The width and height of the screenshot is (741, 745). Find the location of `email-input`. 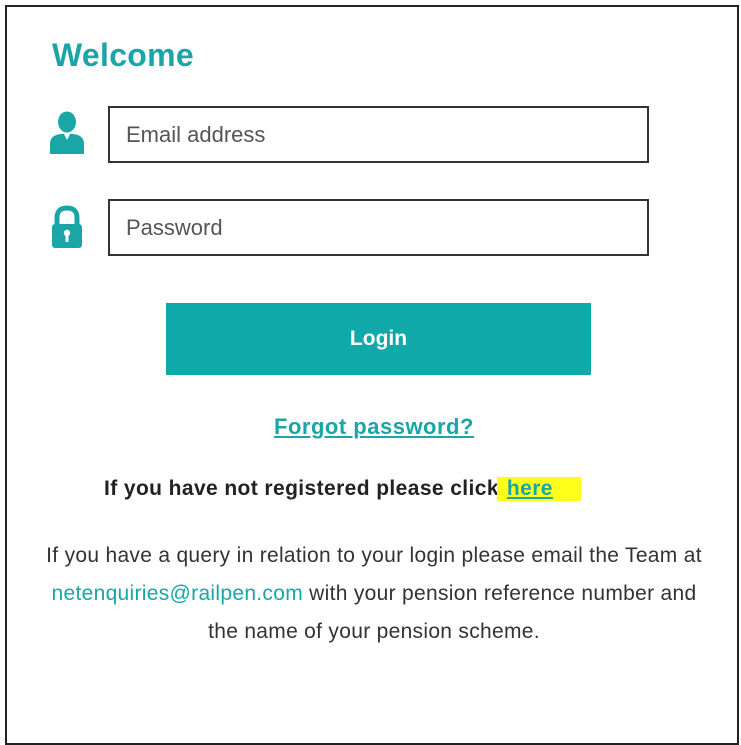

email-input is located at coordinates (378, 134).